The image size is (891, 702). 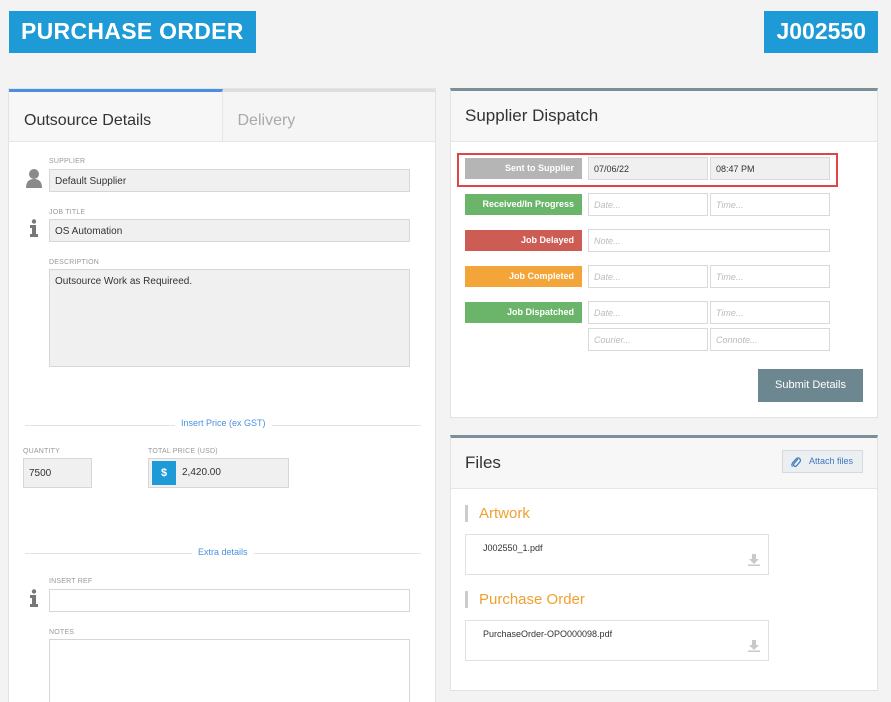 What do you see at coordinates (57, 473) in the screenshot?
I see `quantity-field: 7500` at bounding box center [57, 473].